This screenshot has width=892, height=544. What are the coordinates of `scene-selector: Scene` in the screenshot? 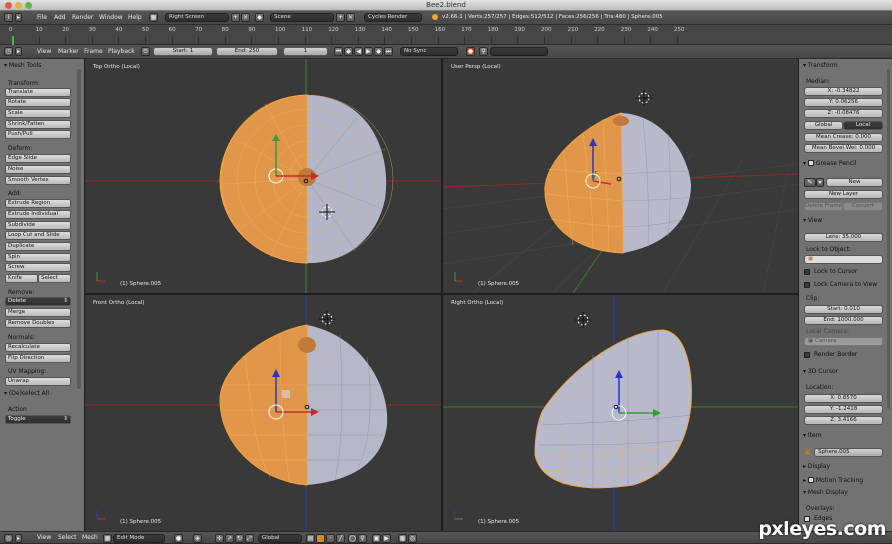 It's located at (302, 17).